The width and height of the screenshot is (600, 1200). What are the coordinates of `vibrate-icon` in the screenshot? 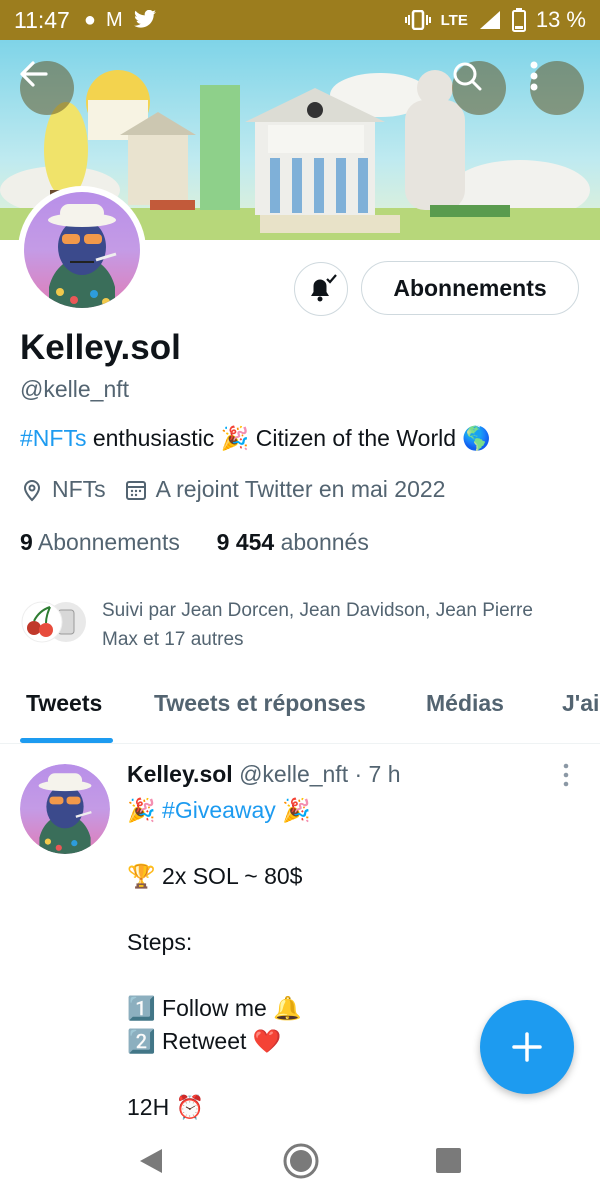 It's located at (417, 20).